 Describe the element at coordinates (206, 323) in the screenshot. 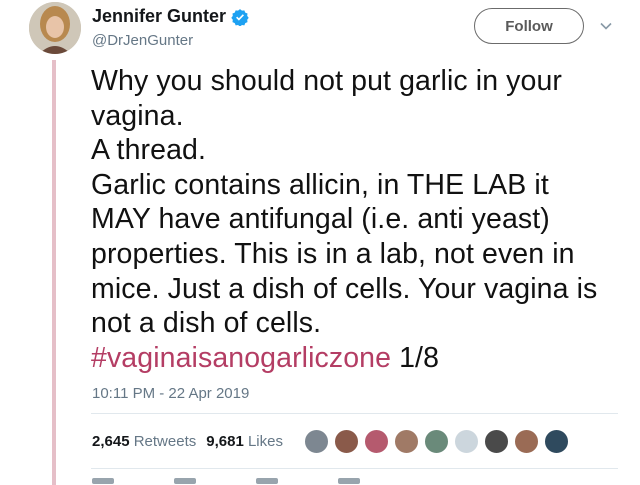

I see `tweet-line: not a dish of cells.` at that location.